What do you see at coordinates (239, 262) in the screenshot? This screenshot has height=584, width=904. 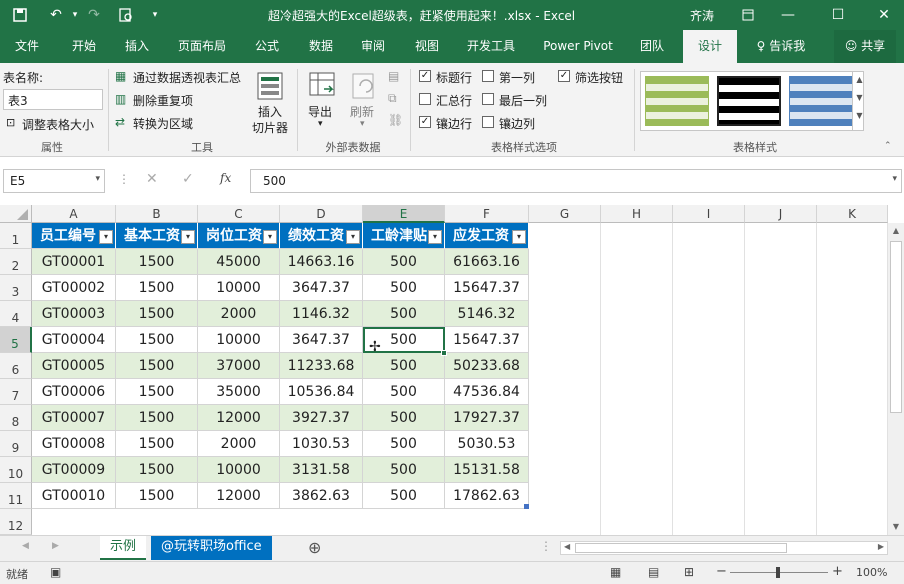 I see `table-cell: 45000` at bounding box center [239, 262].